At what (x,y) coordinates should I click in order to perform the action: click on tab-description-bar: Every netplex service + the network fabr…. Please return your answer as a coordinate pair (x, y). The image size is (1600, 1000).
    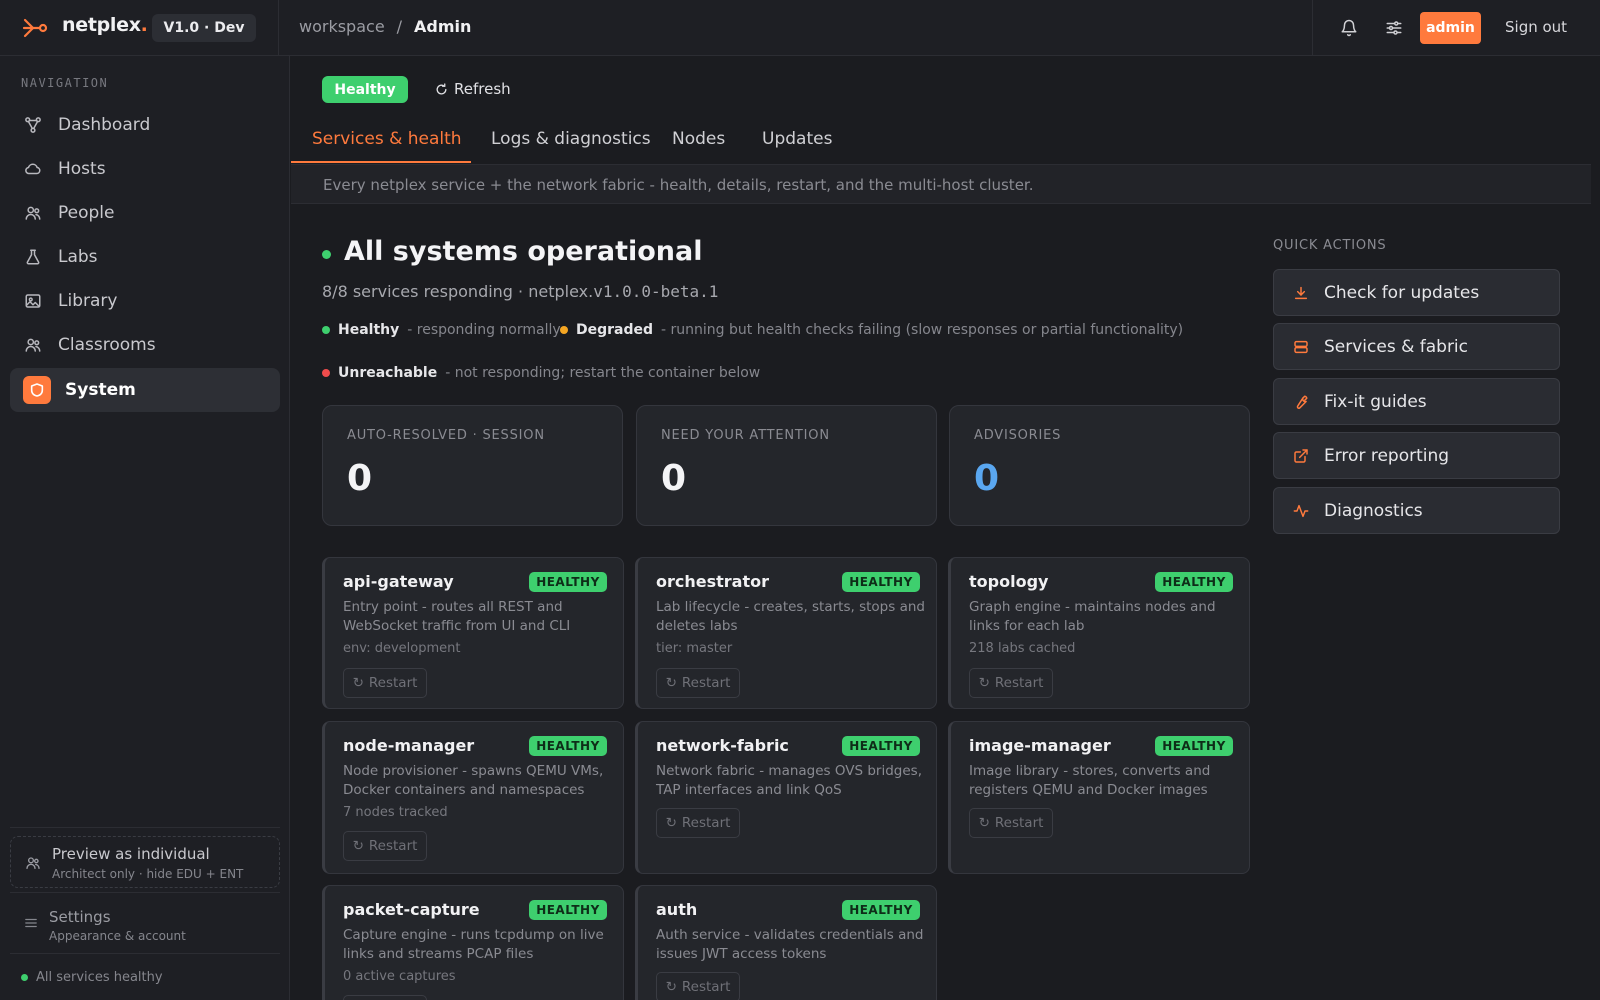
    Looking at the image, I should click on (941, 184).